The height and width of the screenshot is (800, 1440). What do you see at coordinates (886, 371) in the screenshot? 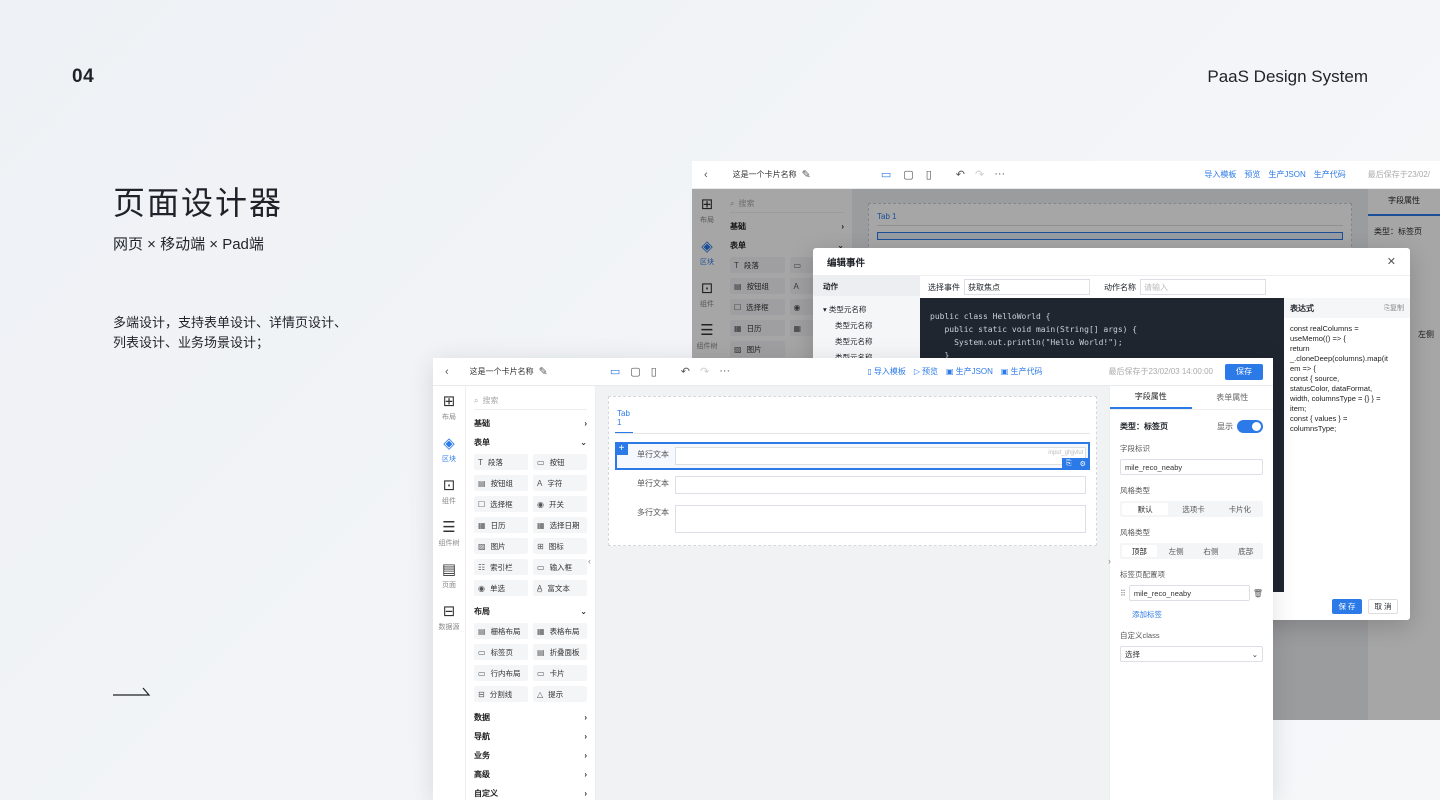
I see `import-template-link: ▯ 导入模板` at bounding box center [886, 371].